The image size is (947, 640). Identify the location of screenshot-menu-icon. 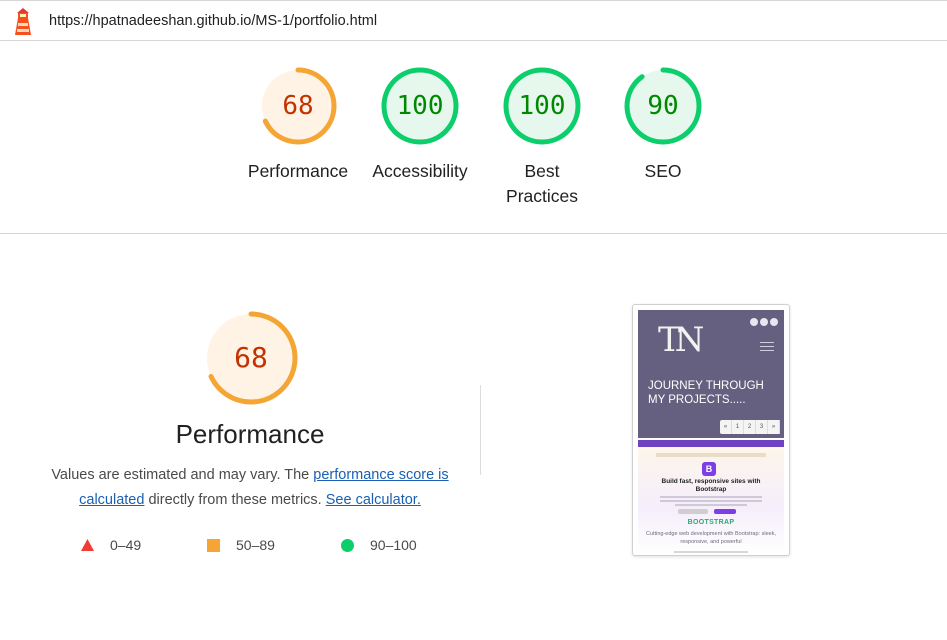
(767, 348).